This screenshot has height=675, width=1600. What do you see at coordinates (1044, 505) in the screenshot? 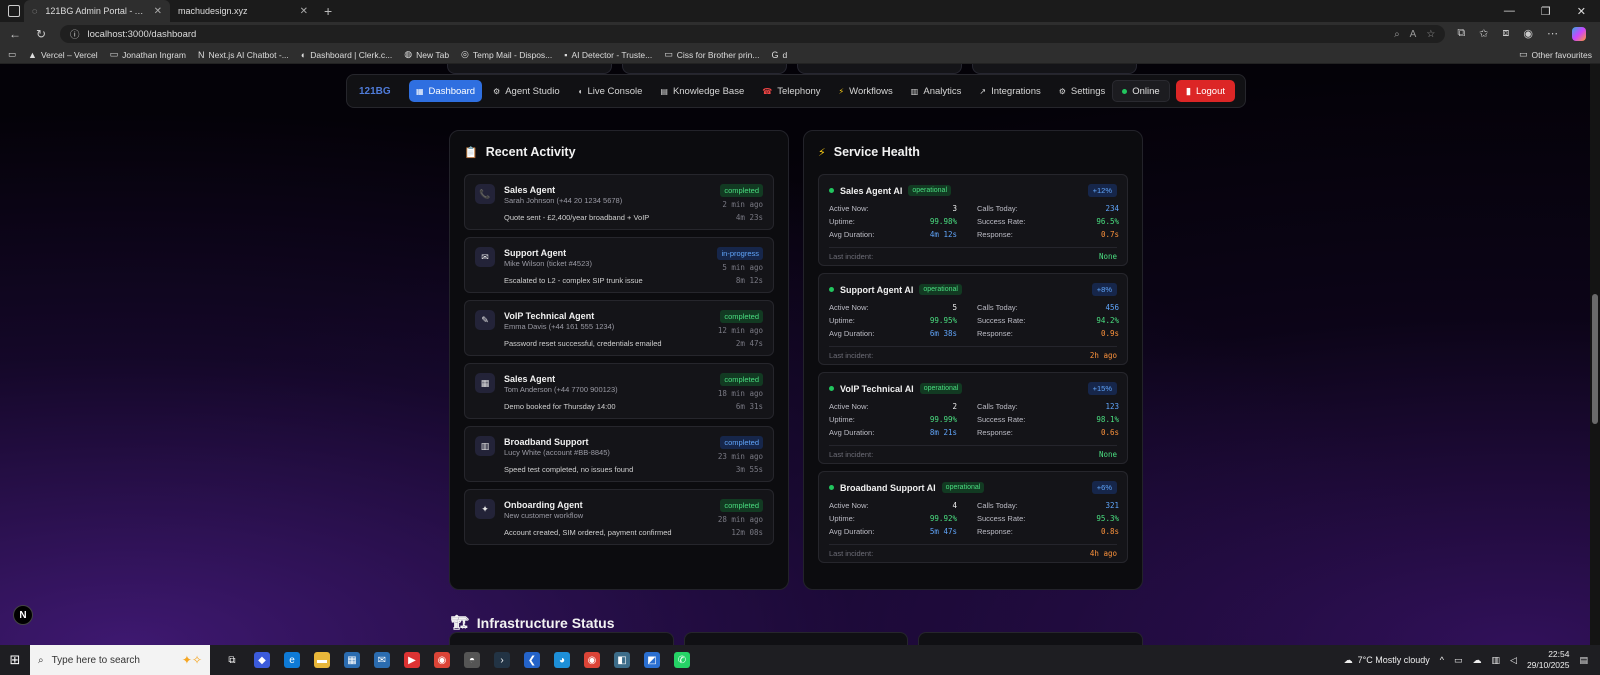
I see `metric-calls-today: Calls Today: 321` at bounding box center [1044, 505].